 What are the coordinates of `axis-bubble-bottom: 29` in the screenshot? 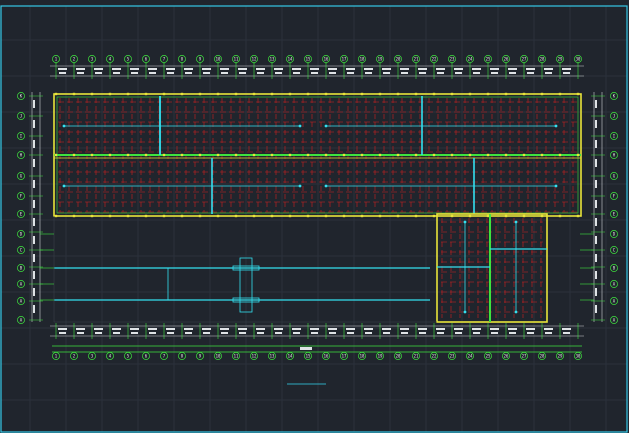 It's located at (560, 356).